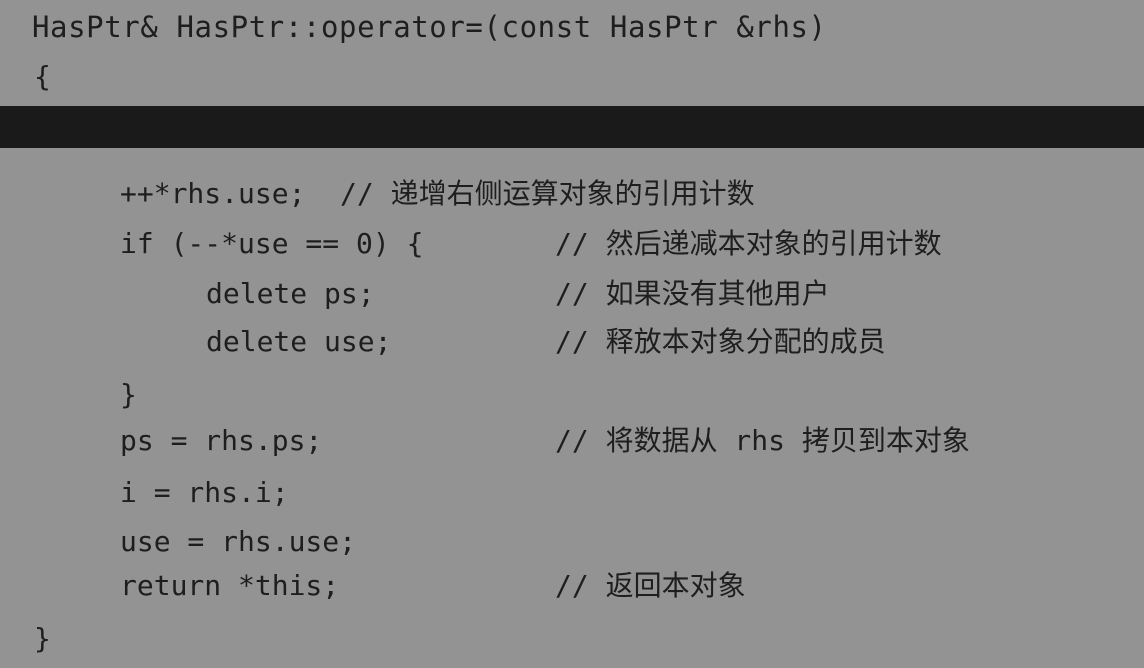  I want to click on code-line: ps = rhs.ps;, so click(221, 440).